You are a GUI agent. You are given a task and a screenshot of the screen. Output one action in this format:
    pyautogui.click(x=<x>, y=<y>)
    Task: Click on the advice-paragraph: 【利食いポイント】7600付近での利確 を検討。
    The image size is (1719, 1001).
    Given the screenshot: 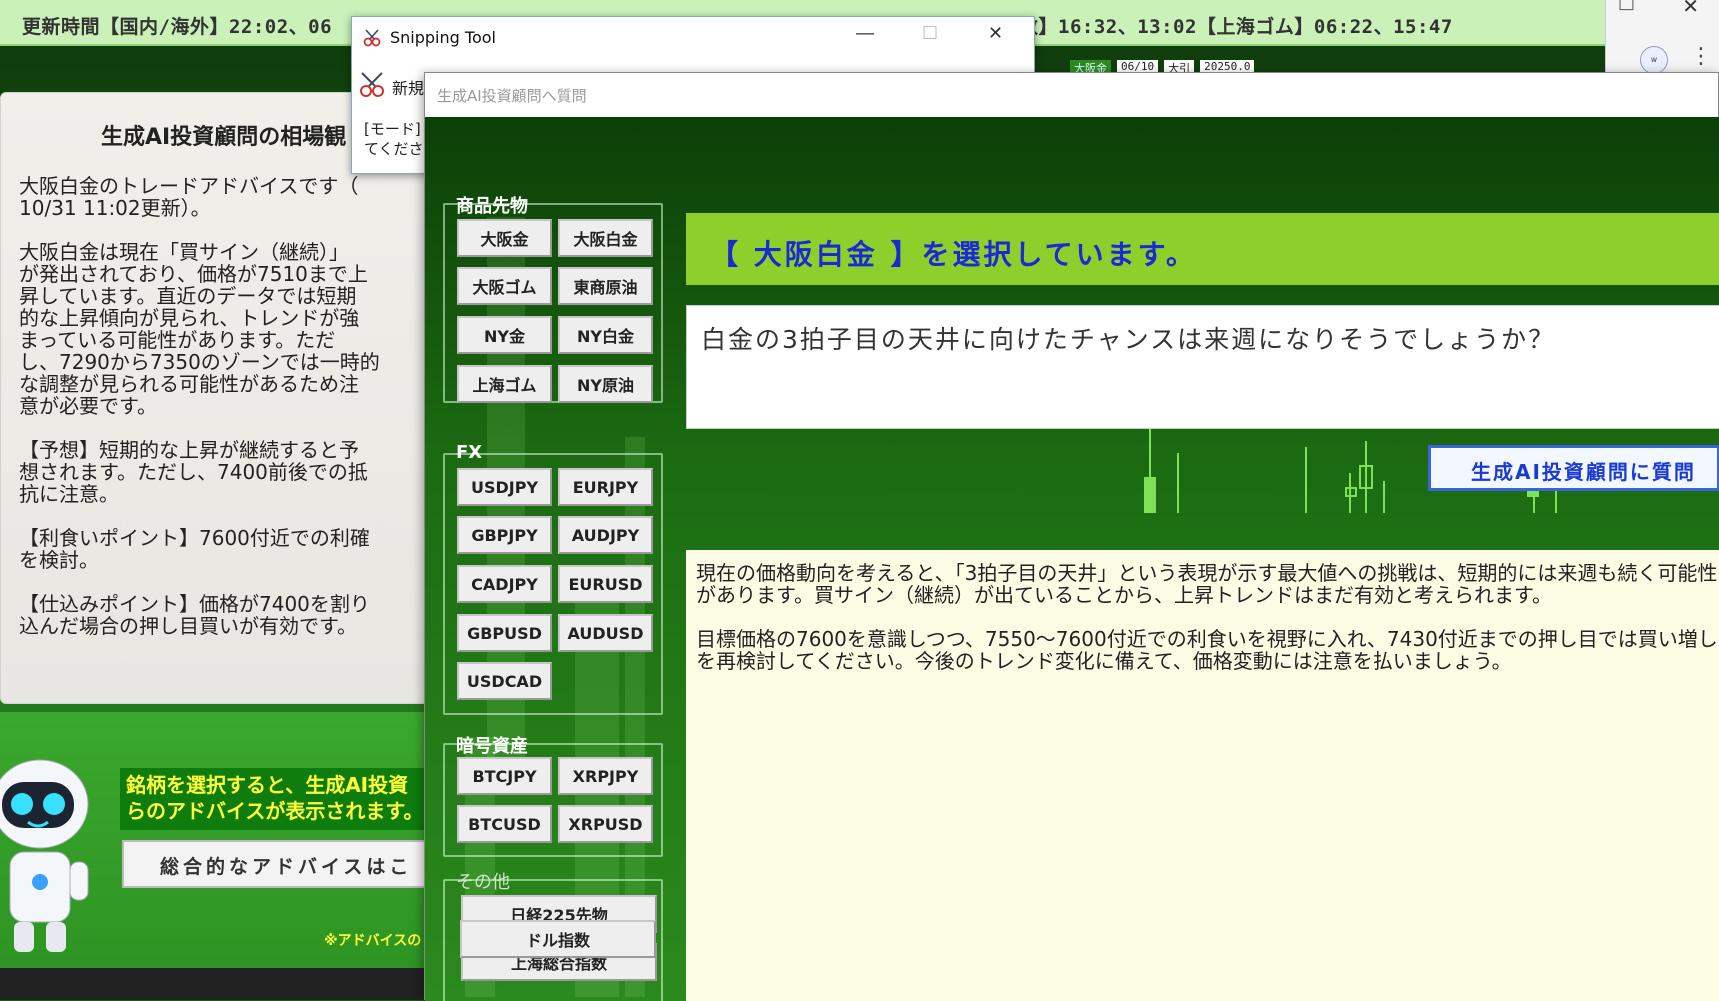 What is the action you would take?
    pyautogui.click(x=194, y=549)
    